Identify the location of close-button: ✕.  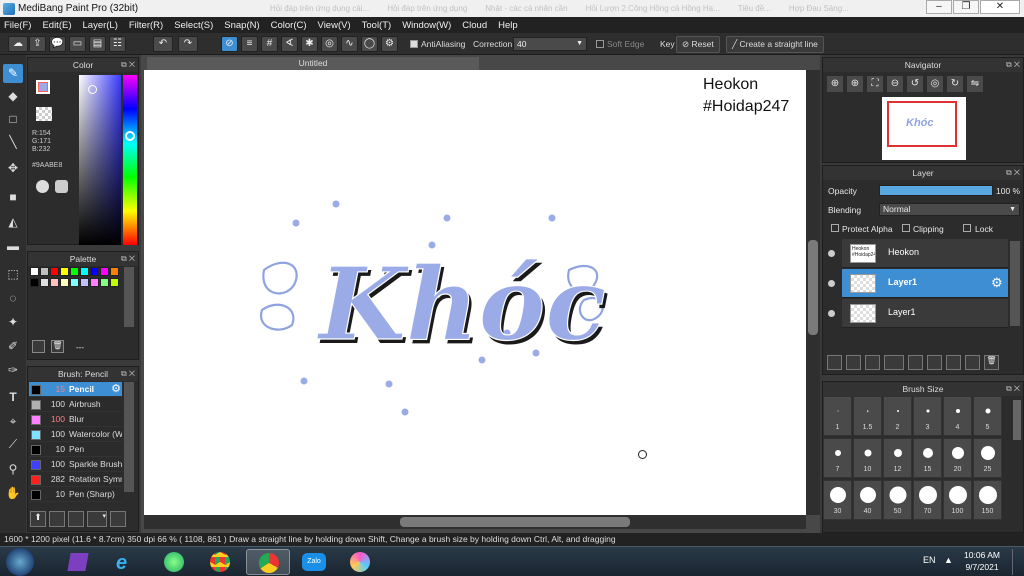
(1000, 7).